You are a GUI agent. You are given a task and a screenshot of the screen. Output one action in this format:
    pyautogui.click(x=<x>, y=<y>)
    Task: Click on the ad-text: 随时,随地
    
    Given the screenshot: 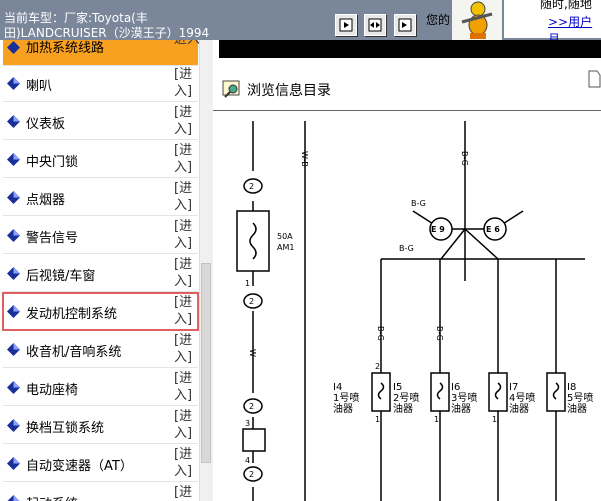 What is the action you would take?
    pyautogui.click(x=566, y=5)
    